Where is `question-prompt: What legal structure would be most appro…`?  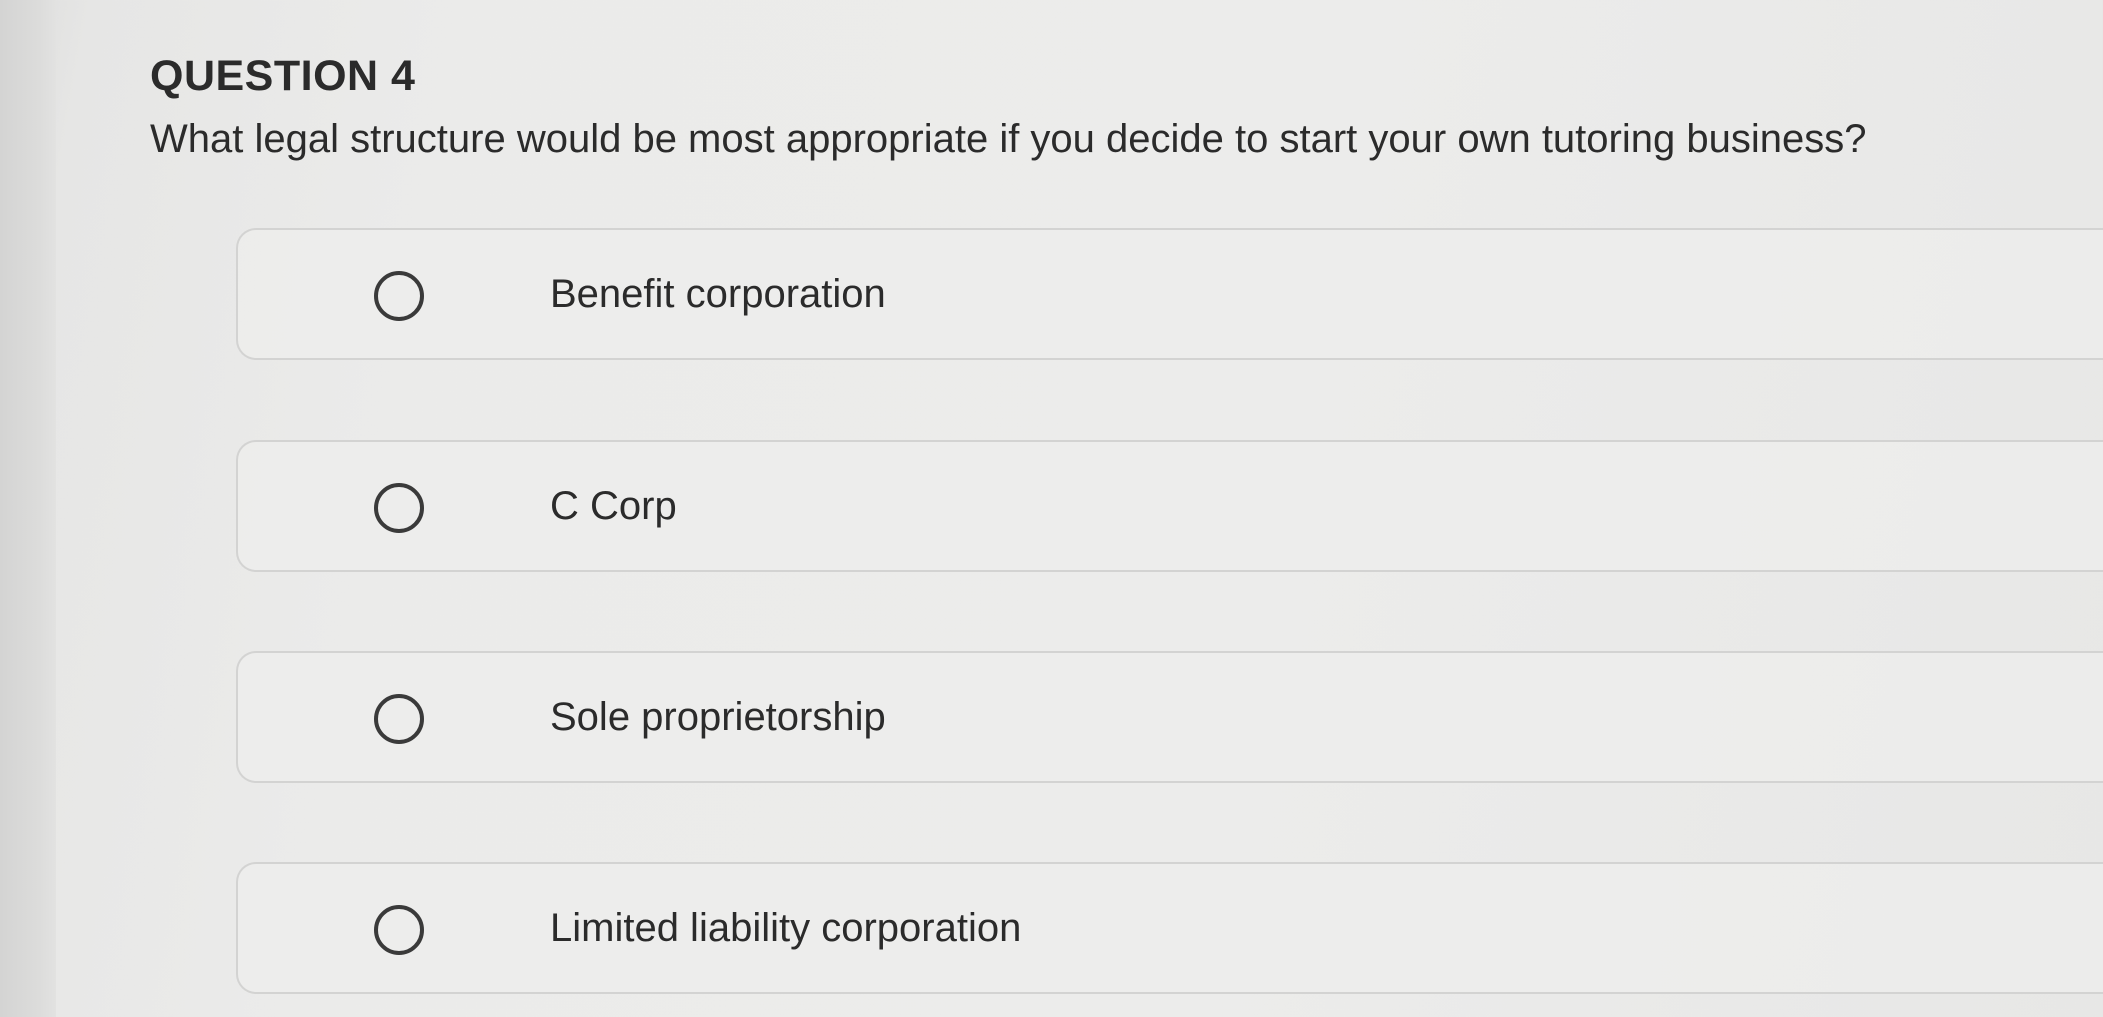 question-prompt: What legal structure would be most appro… is located at coordinates (1008, 139).